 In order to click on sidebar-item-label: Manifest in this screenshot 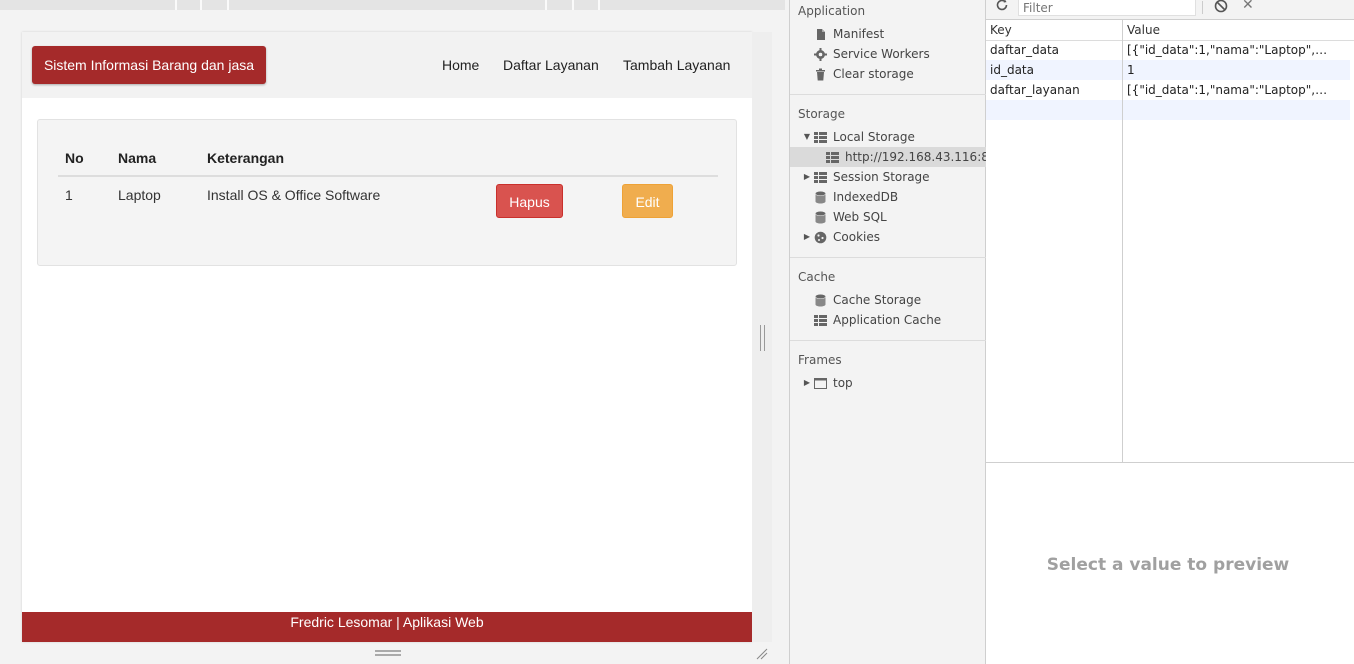, I will do `click(859, 34)`.